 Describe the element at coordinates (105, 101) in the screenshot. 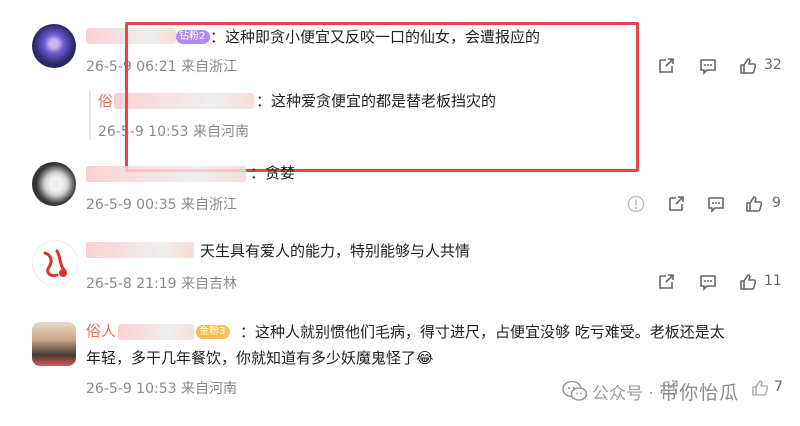

I see `reply-username-prefix: 俗` at that location.